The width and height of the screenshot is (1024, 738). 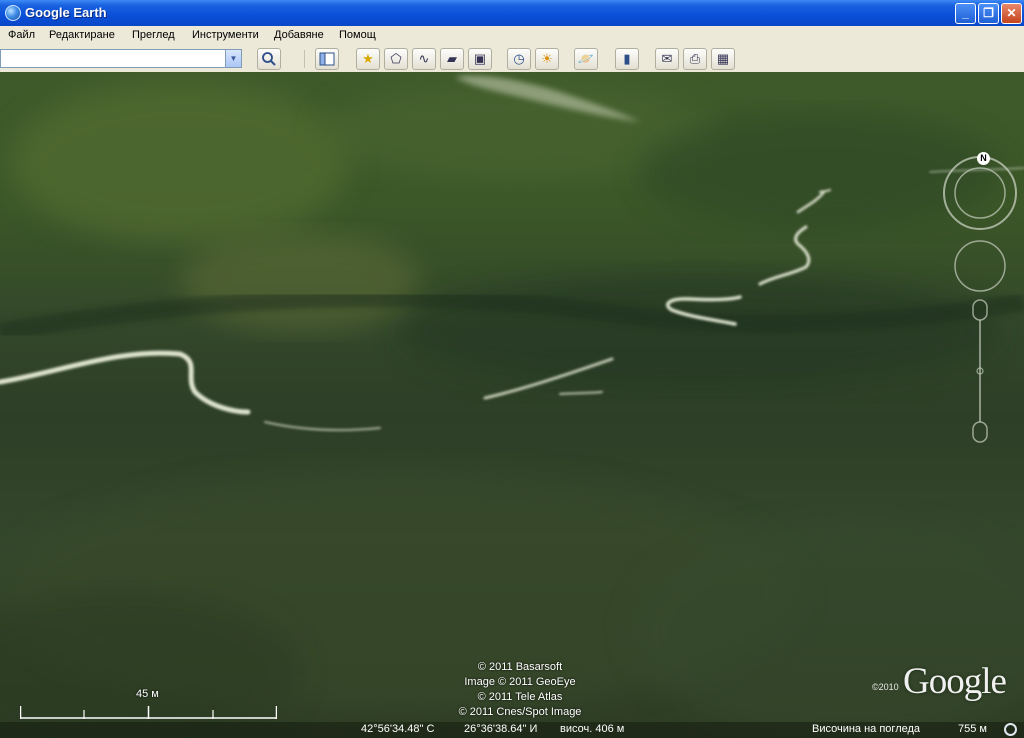 I want to click on north-label: N, so click(x=983, y=158).